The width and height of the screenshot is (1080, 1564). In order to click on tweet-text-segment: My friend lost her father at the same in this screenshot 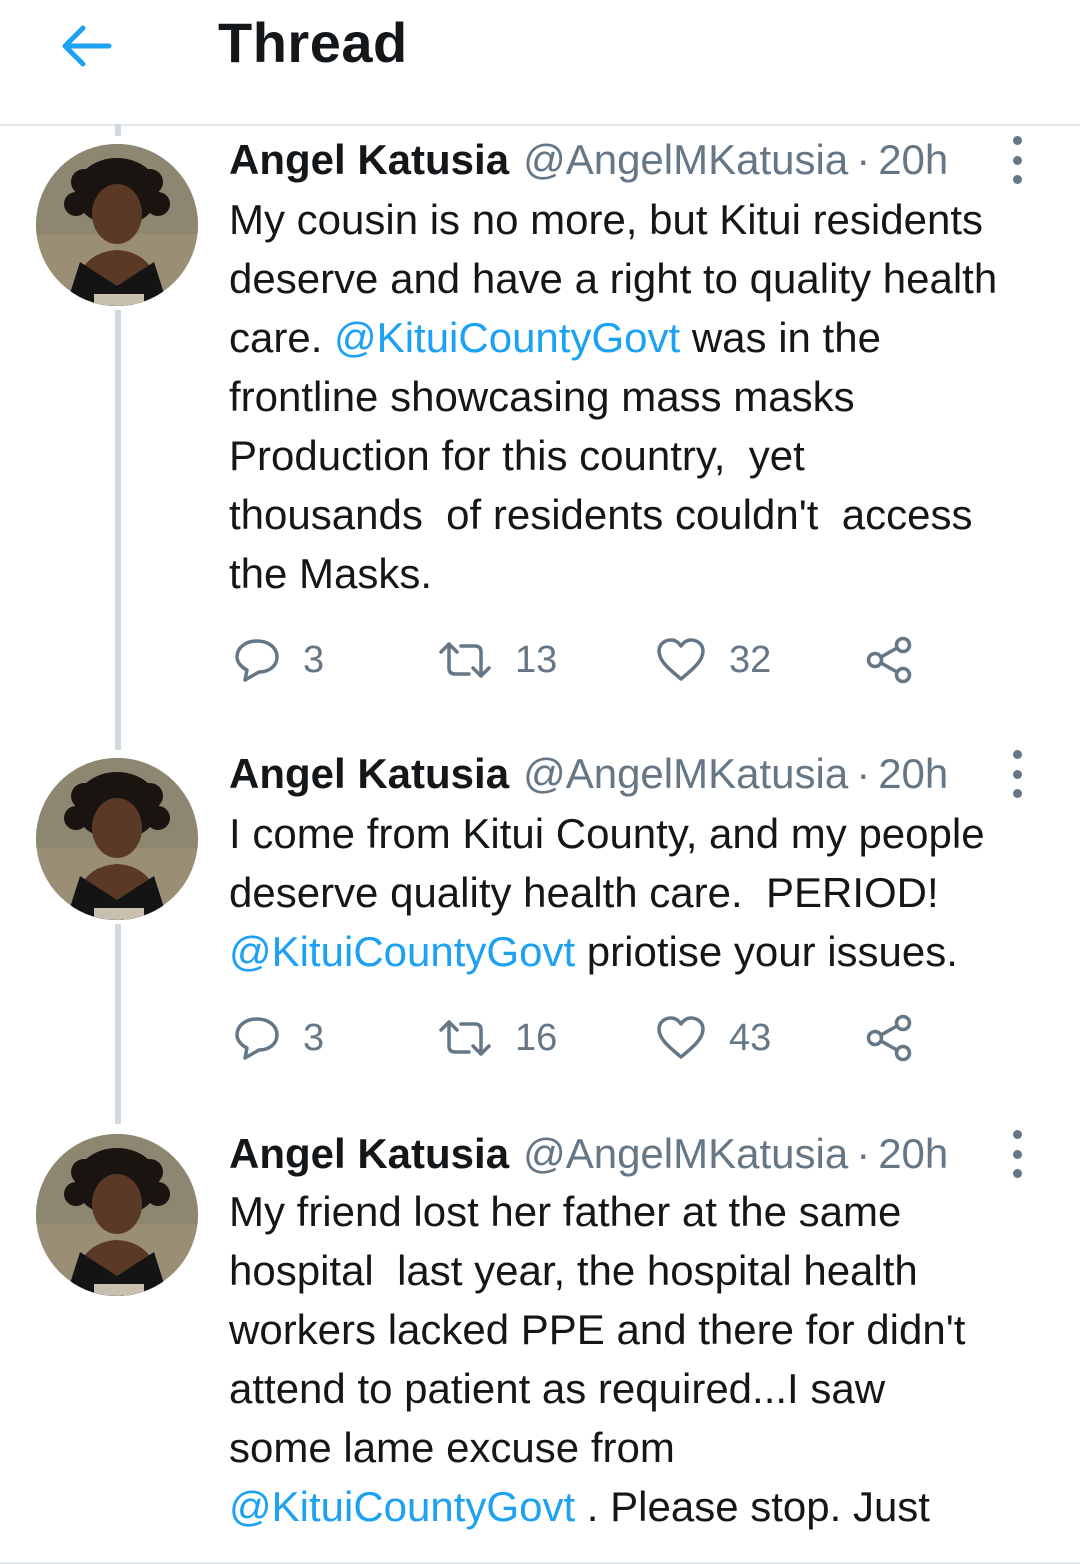, I will do `click(565, 1211)`.